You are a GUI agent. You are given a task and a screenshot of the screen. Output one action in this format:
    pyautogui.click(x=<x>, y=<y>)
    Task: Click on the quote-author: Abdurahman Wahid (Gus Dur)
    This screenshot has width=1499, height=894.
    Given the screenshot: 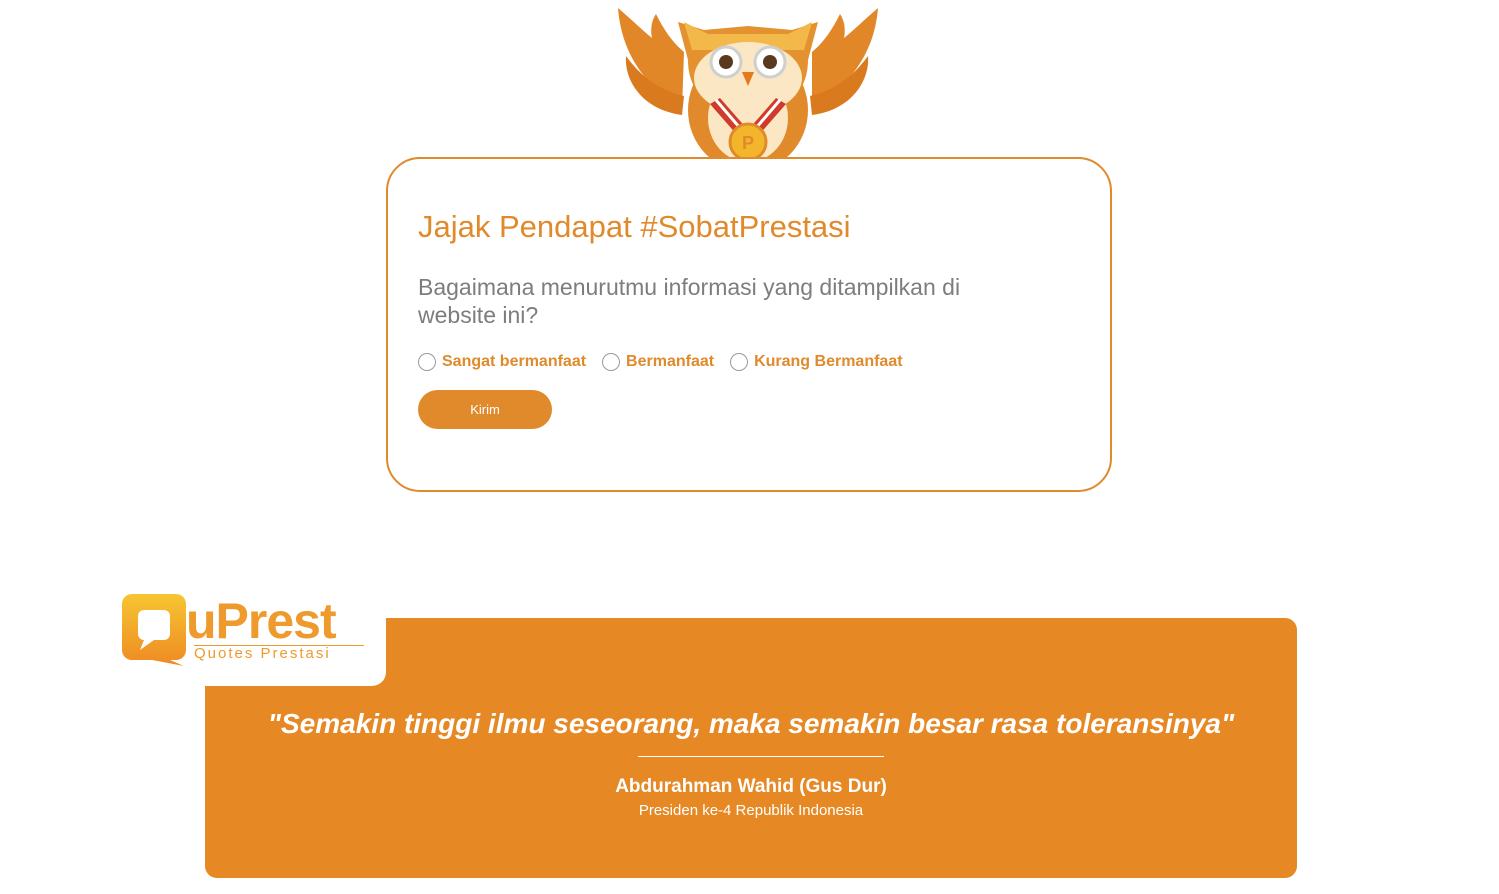 What is the action you would take?
    pyautogui.click(x=751, y=786)
    